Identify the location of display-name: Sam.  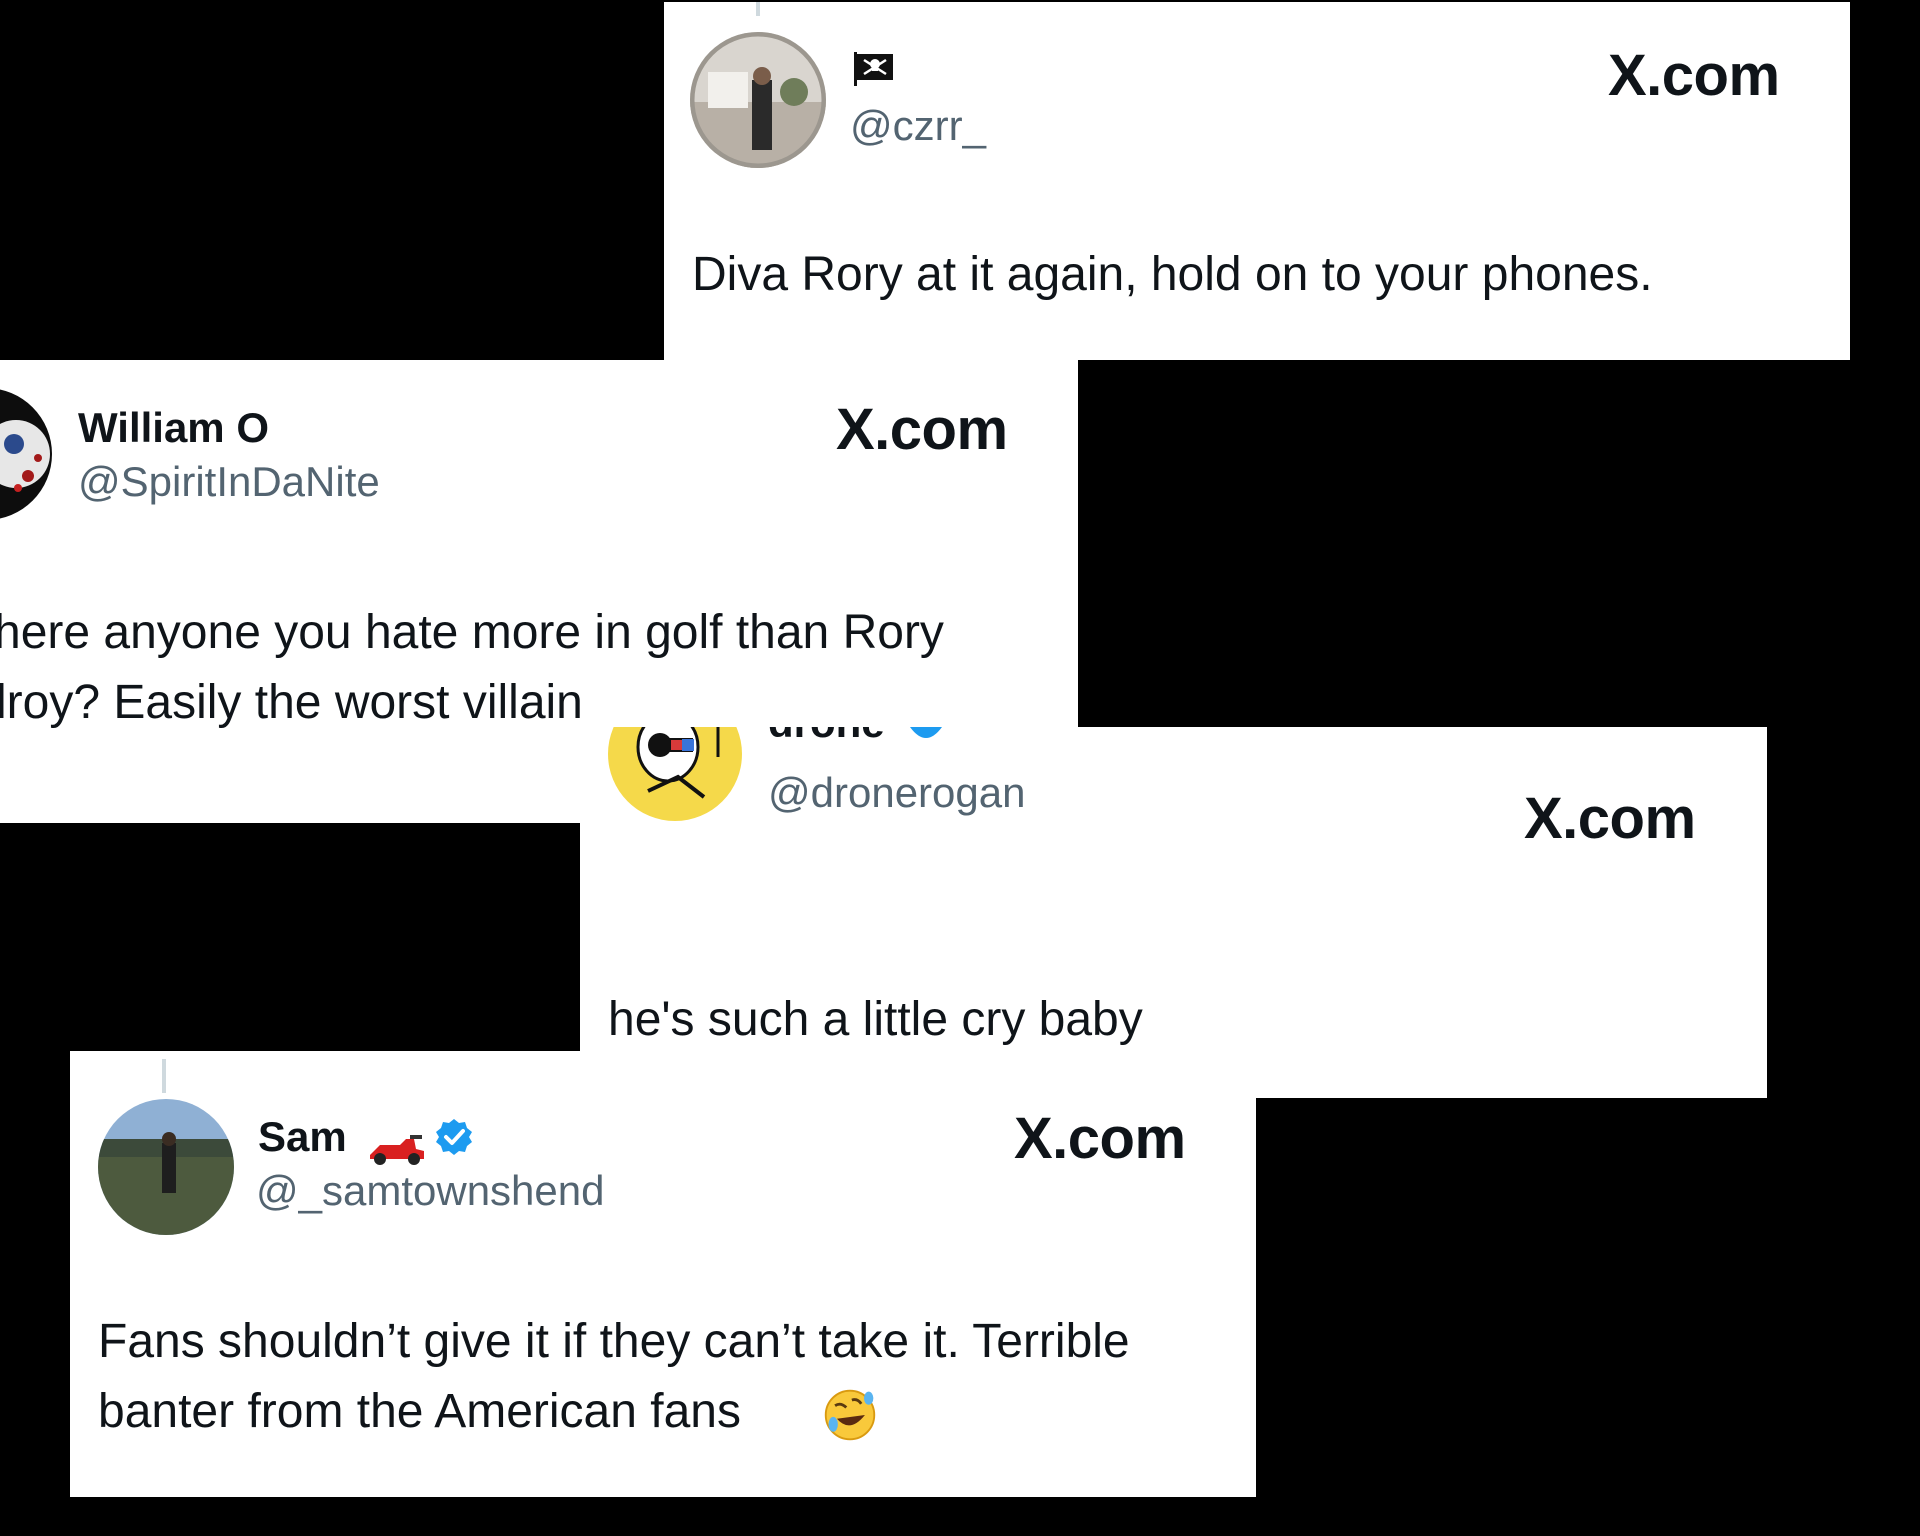
(302, 1137).